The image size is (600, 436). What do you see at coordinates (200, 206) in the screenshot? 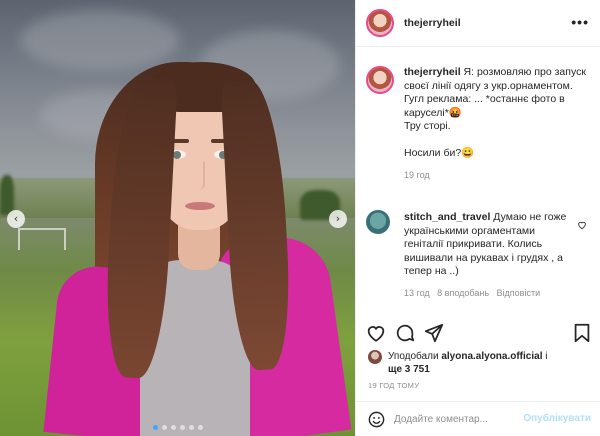
I see `lips` at bounding box center [200, 206].